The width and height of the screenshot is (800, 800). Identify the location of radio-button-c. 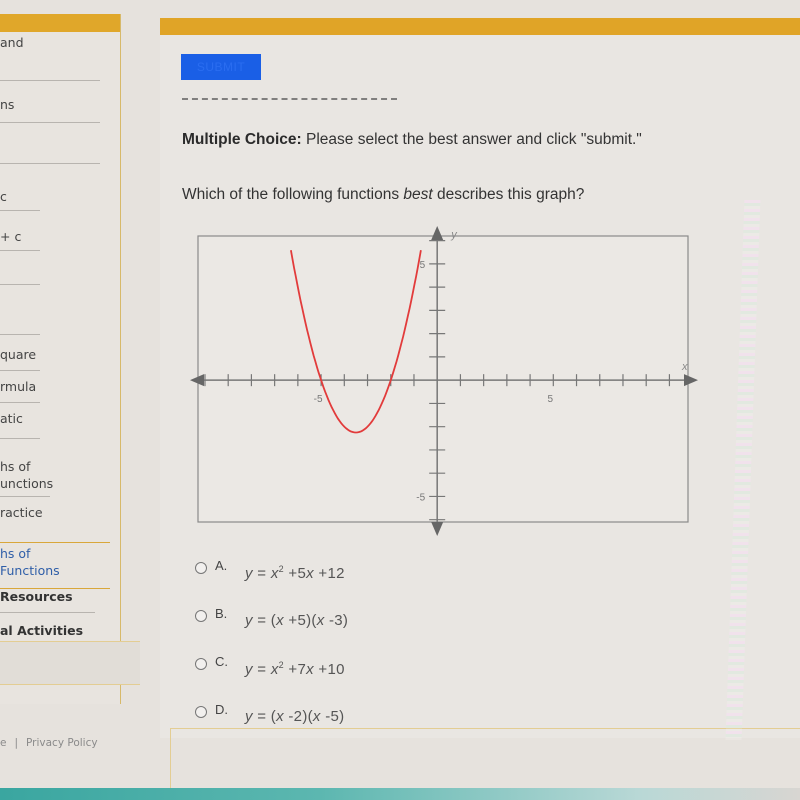
(201, 664).